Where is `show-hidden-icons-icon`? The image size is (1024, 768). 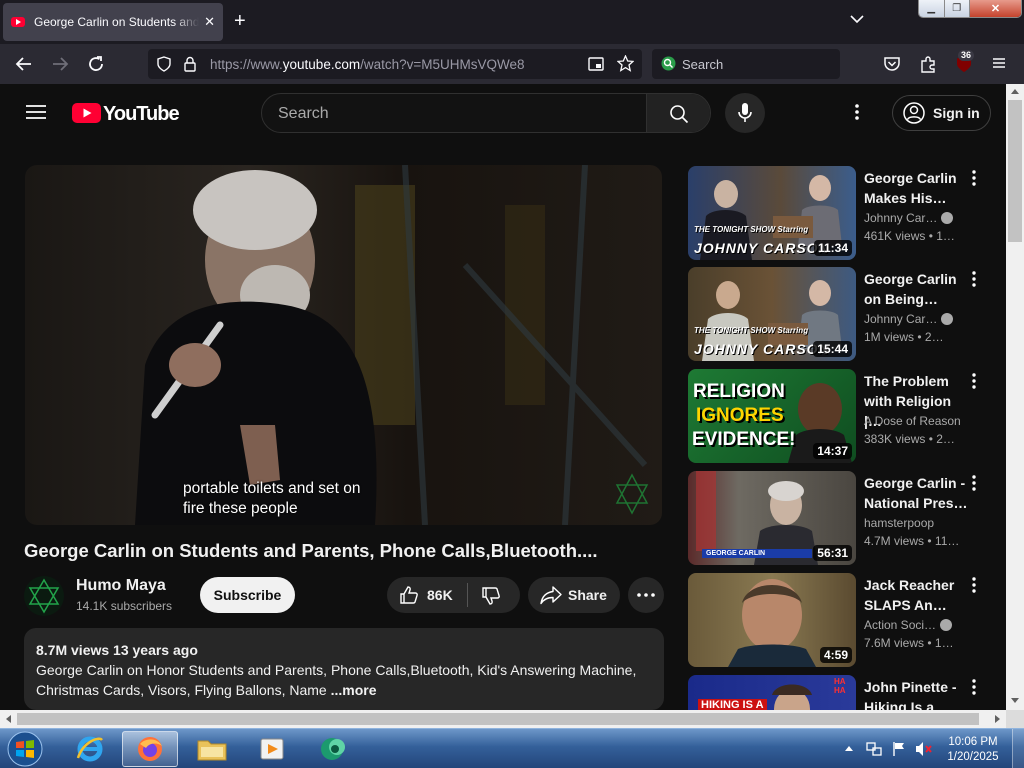 show-hidden-icons-icon is located at coordinates (849, 748).